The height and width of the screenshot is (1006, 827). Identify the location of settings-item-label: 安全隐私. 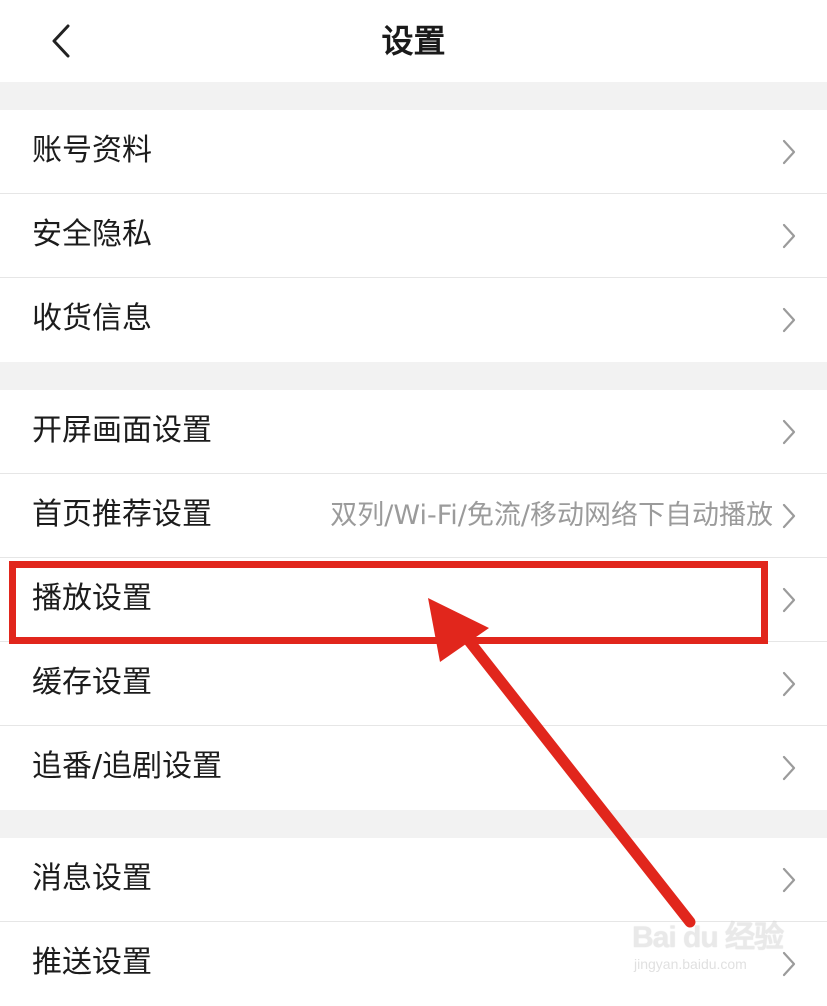
(92, 234).